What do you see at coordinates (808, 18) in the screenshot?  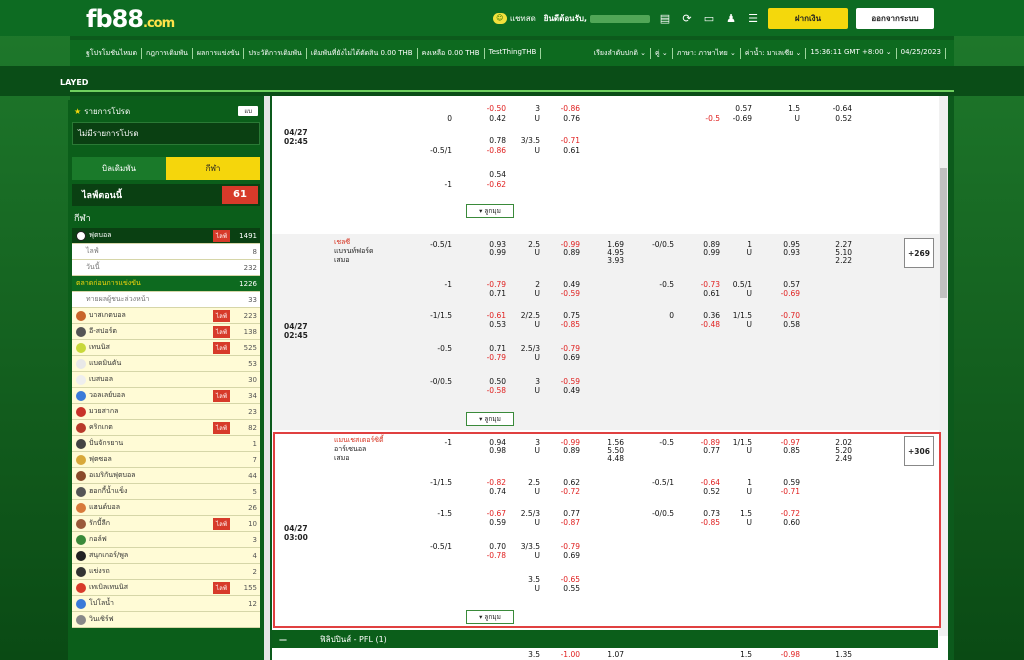 I see `deposit-button: ฝากเงิน` at bounding box center [808, 18].